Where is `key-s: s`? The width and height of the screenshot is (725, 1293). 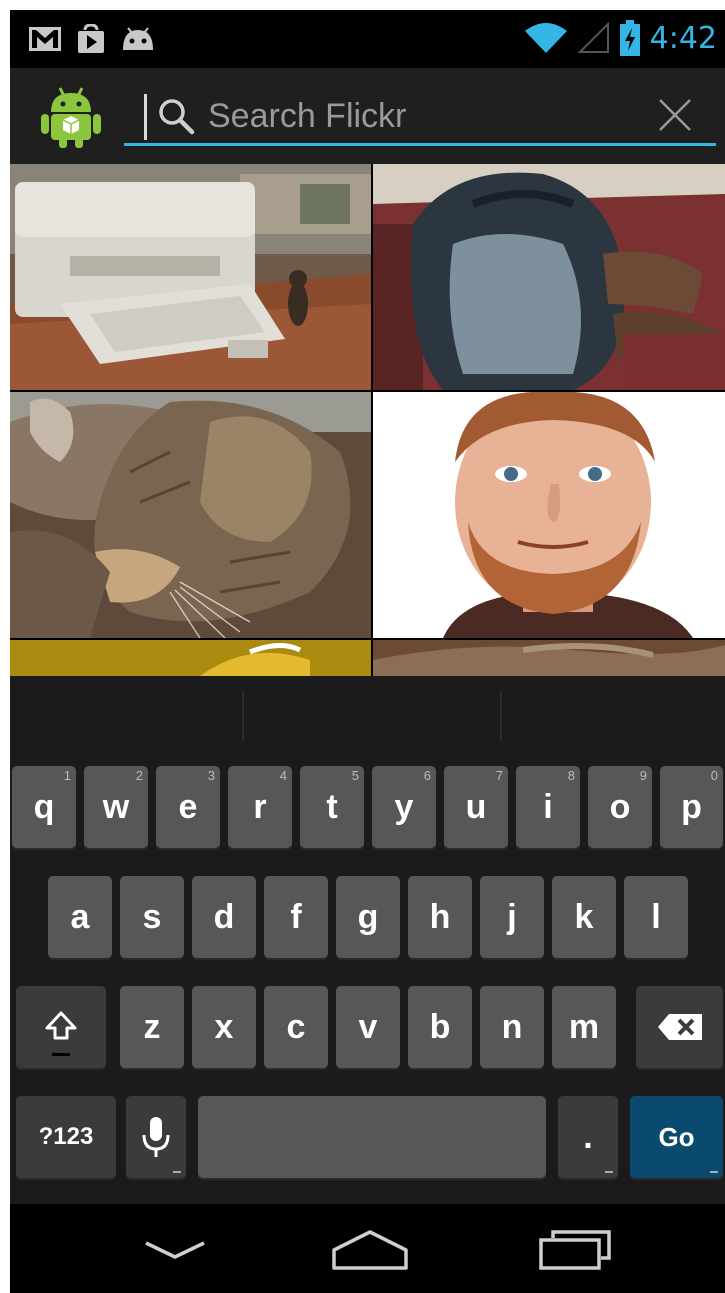
key-s: s is located at coordinates (152, 917).